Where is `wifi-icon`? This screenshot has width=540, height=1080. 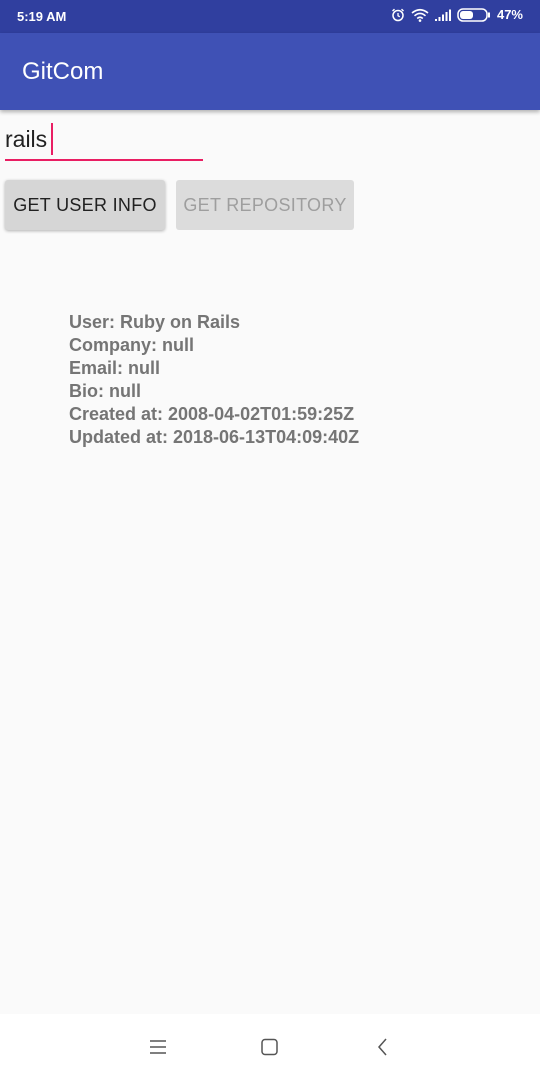 wifi-icon is located at coordinates (420, 15).